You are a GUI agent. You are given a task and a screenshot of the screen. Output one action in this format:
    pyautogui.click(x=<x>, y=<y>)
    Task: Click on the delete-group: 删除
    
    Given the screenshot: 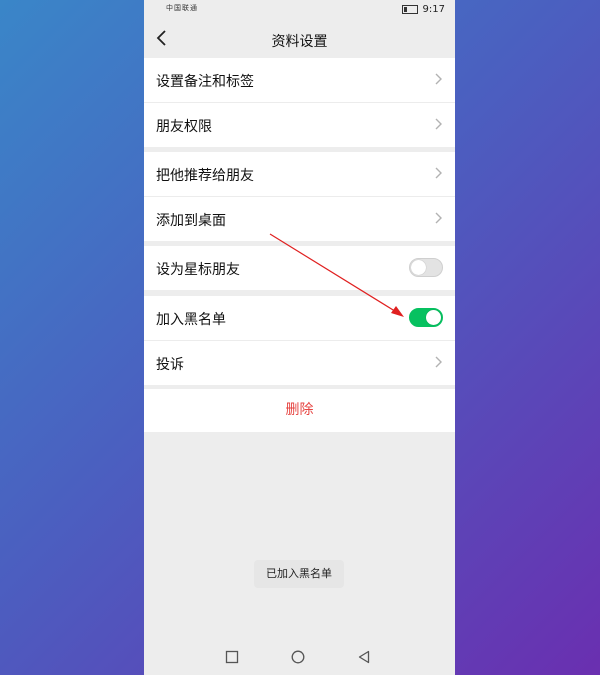 What is the action you would take?
    pyautogui.click(x=299, y=410)
    